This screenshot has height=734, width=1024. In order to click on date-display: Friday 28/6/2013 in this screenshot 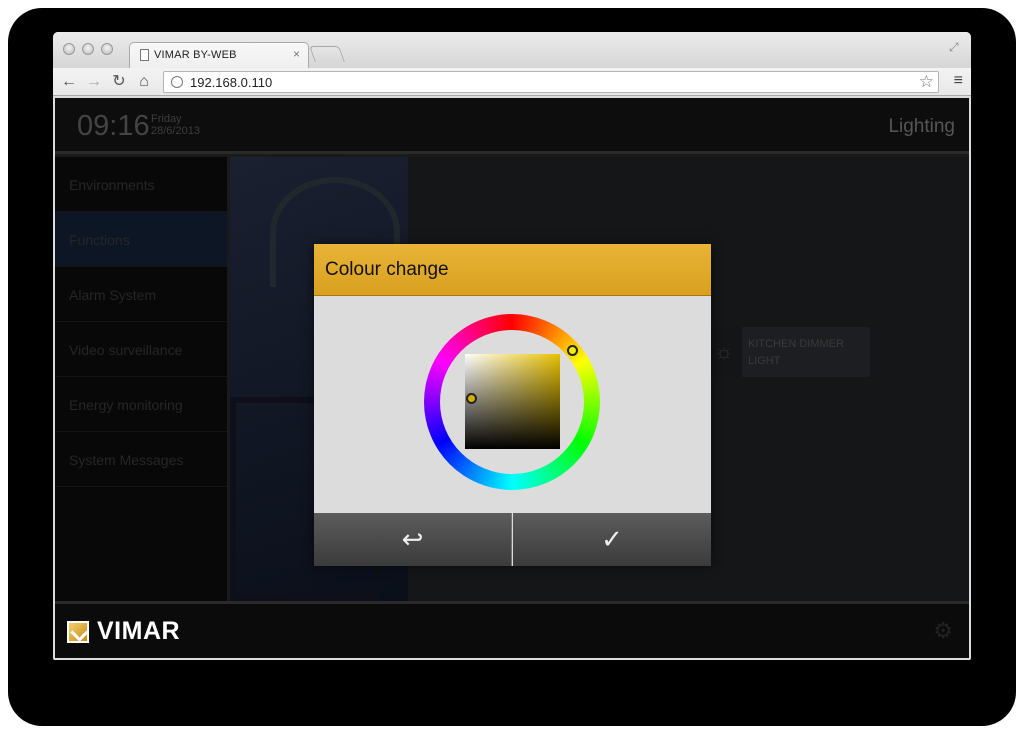, I will do `click(175, 125)`.